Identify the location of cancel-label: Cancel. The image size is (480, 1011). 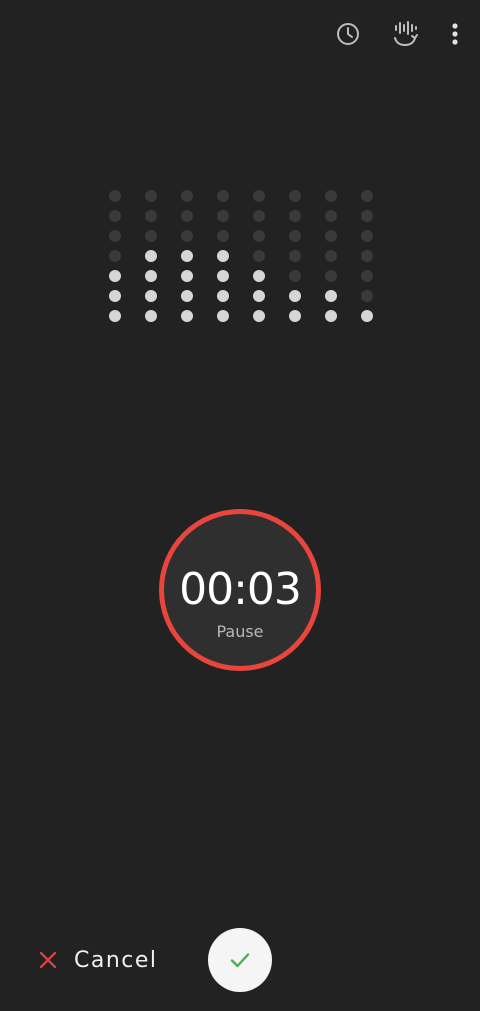
(116, 960).